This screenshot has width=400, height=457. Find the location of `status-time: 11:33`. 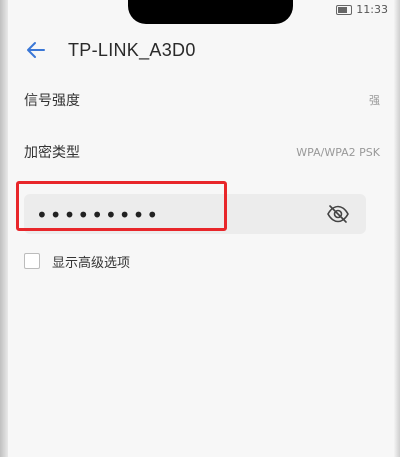

status-time: 11:33 is located at coordinates (372, 9).